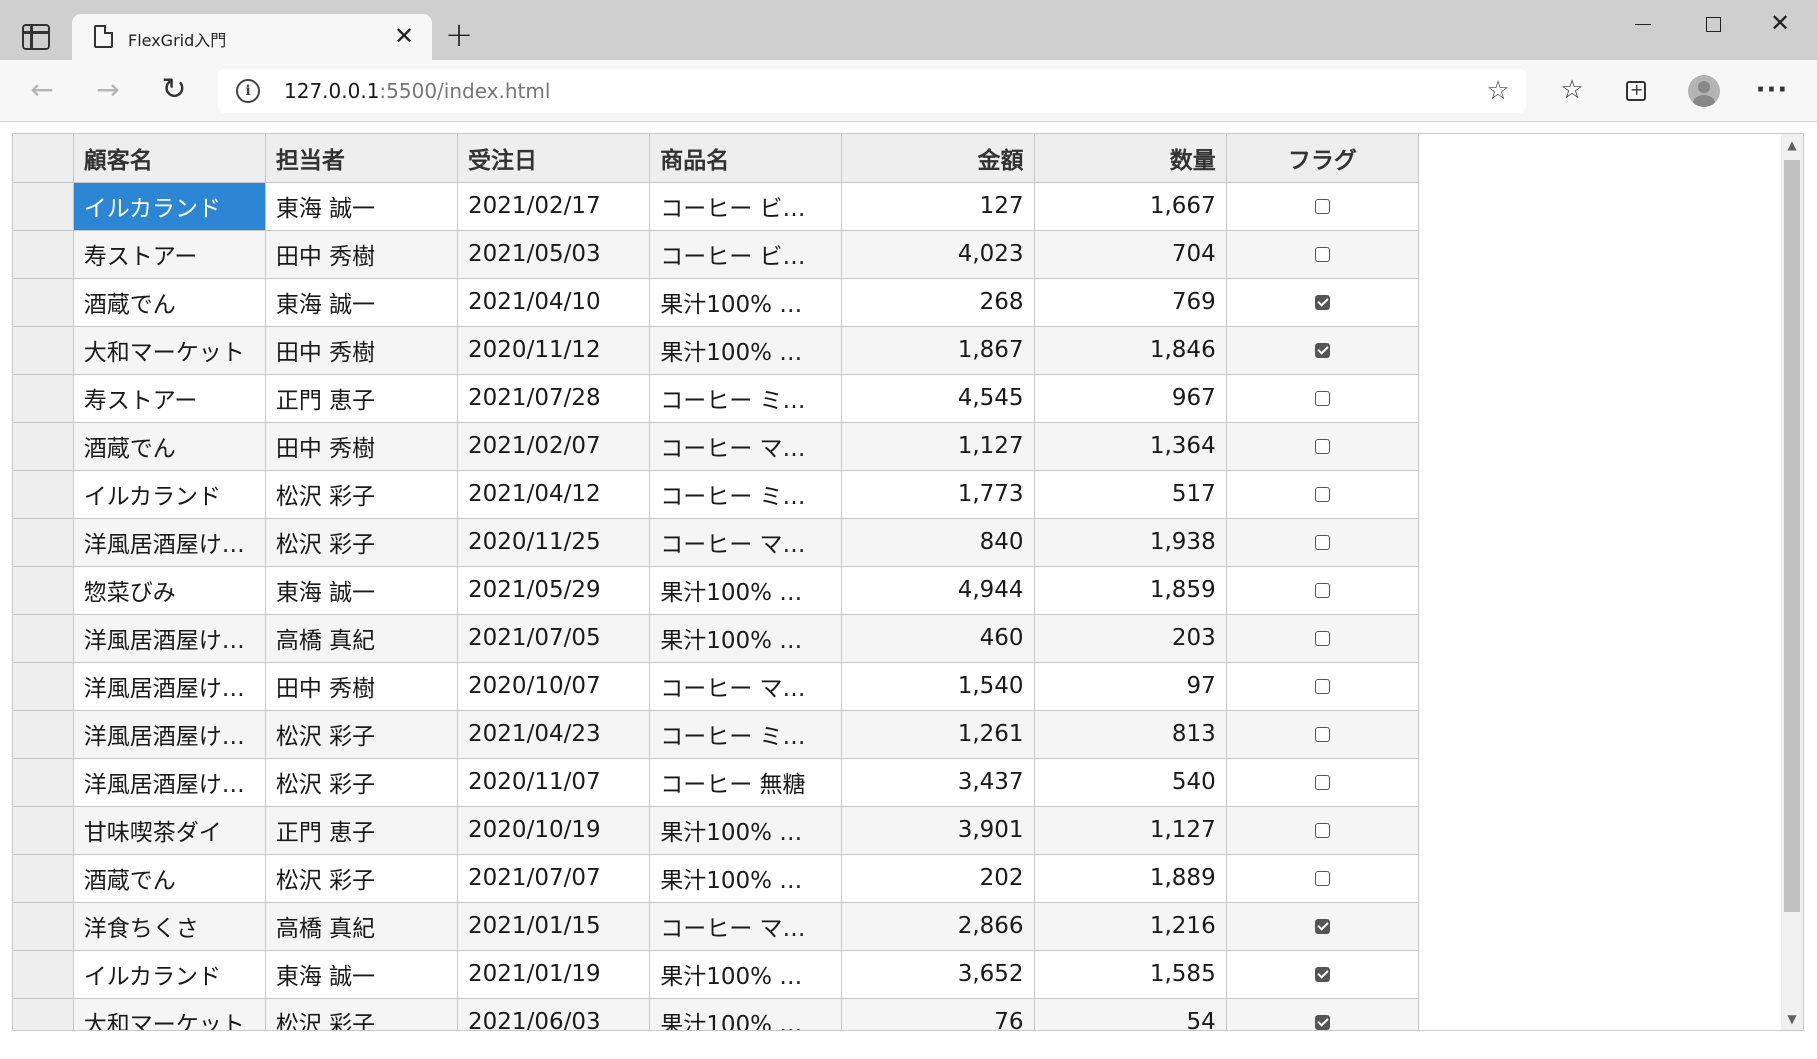 The width and height of the screenshot is (1817, 1059). What do you see at coordinates (1130, 1014) in the screenshot?
I see `grid-cell-qty: 54` at bounding box center [1130, 1014].